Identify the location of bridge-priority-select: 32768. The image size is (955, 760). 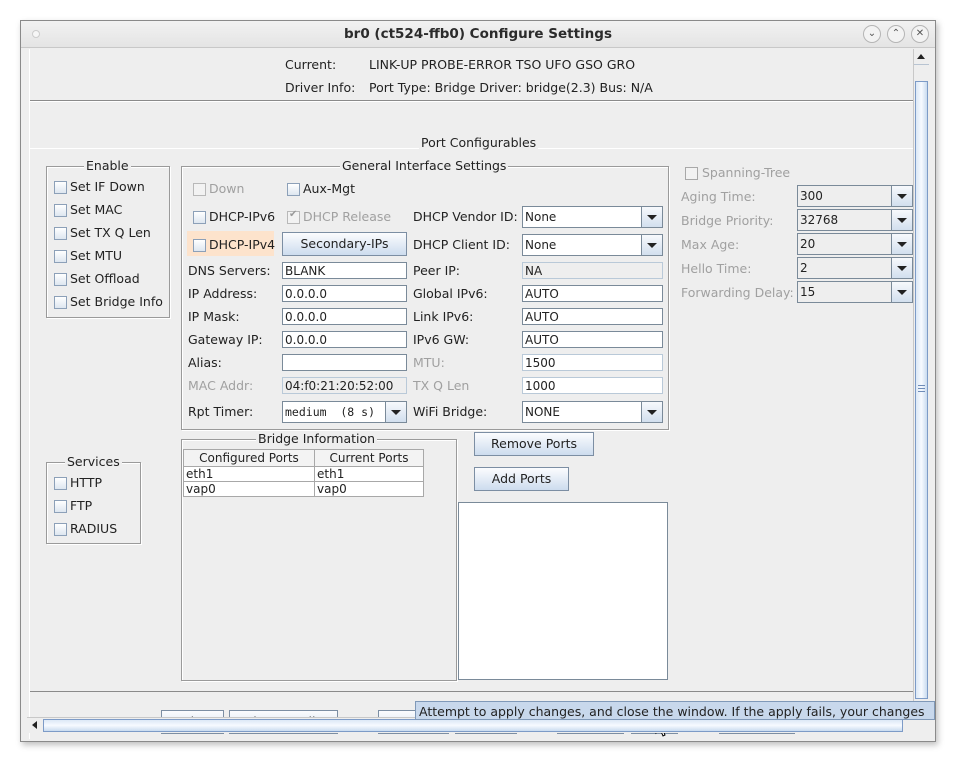
(855, 220).